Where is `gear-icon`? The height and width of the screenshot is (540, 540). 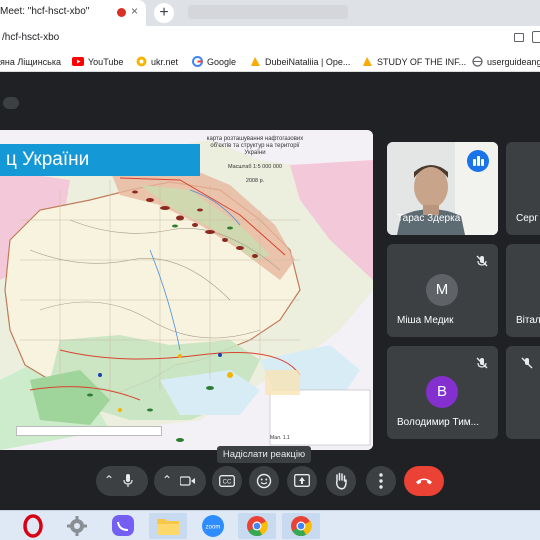
gear-icon is located at coordinates (77, 526).